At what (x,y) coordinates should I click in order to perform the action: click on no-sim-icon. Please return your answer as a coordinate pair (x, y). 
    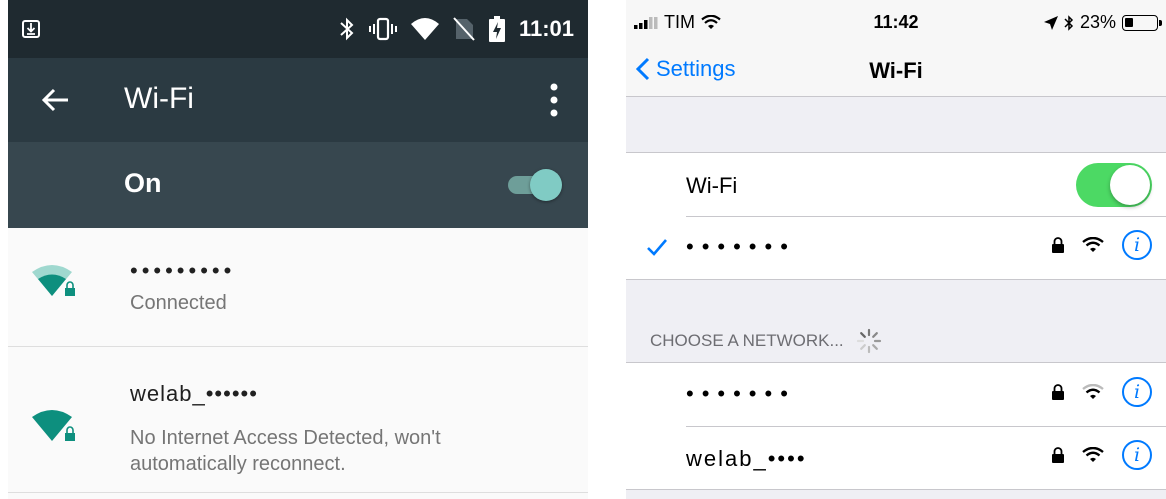
    Looking at the image, I should click on (464, 29).